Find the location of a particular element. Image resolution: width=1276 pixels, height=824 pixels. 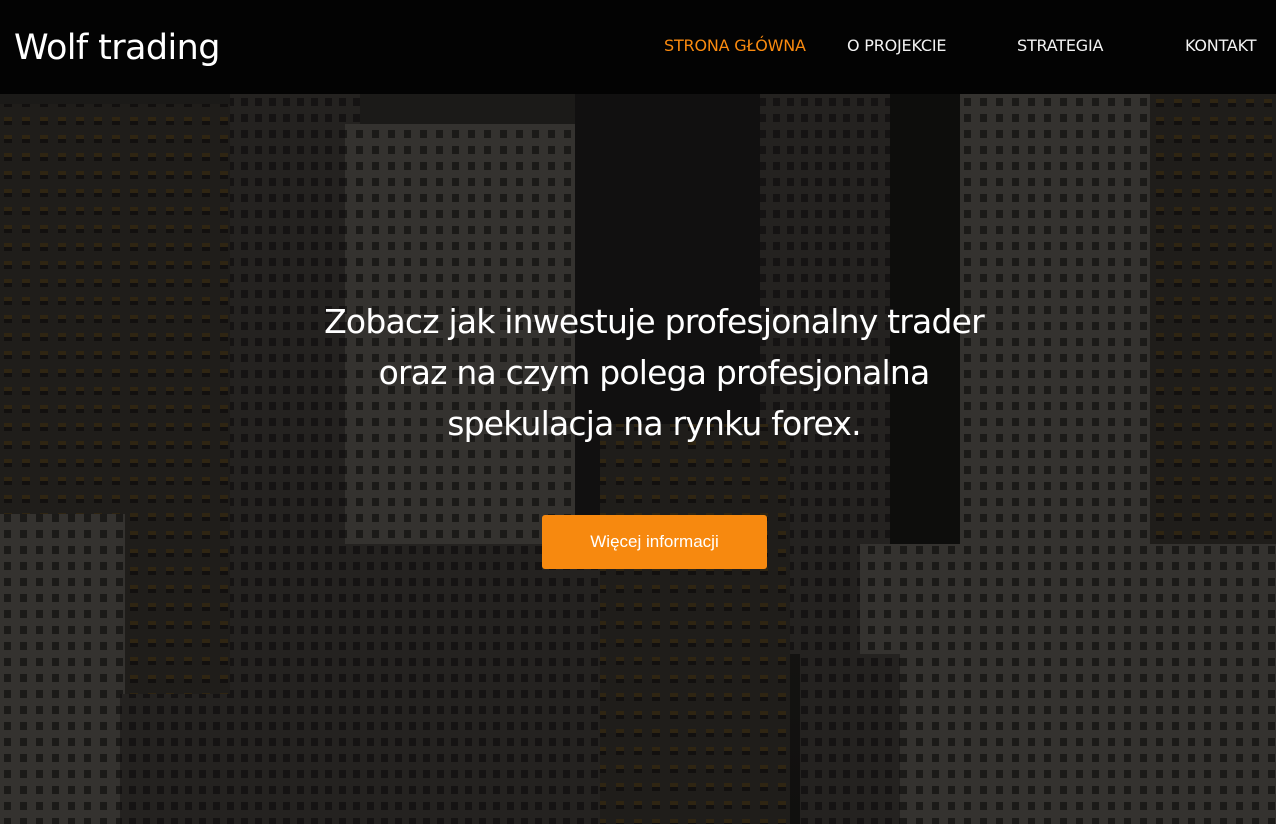

more-info-button: Więcej informacji is located at coordinates (654, 542).